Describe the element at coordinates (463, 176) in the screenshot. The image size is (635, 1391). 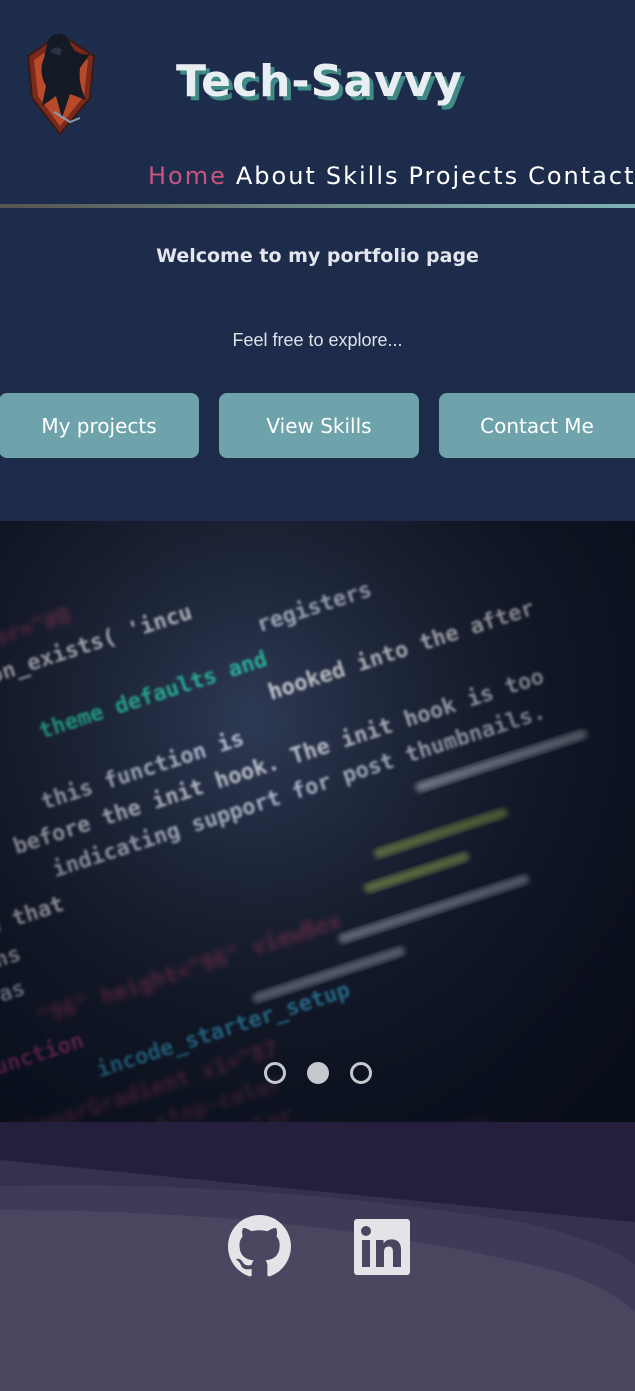
I see `nav-item-projects: Projects` at that location.